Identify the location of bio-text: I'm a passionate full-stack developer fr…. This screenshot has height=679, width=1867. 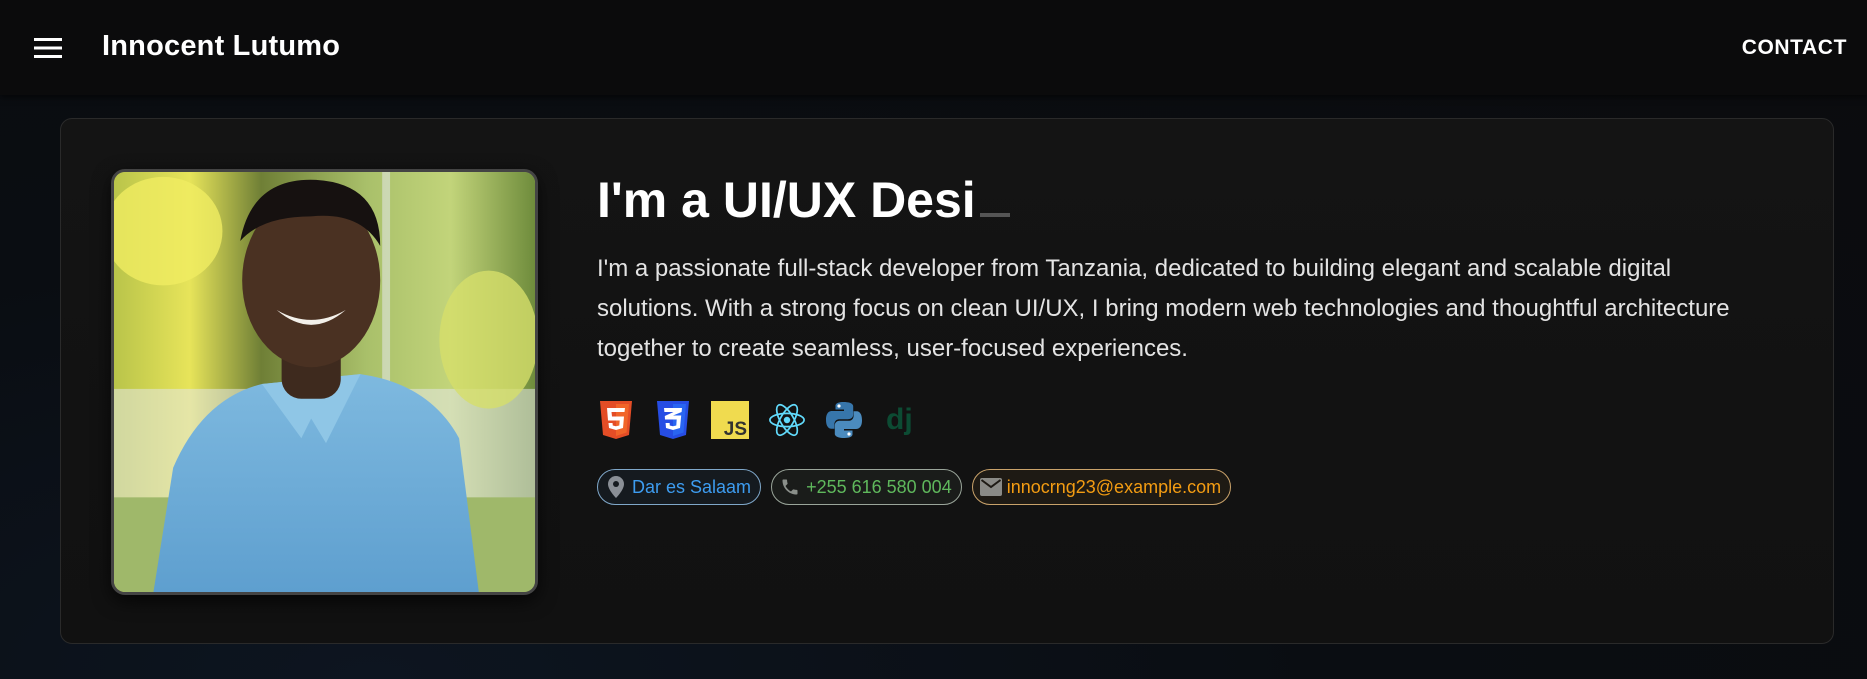
(1163, 308).